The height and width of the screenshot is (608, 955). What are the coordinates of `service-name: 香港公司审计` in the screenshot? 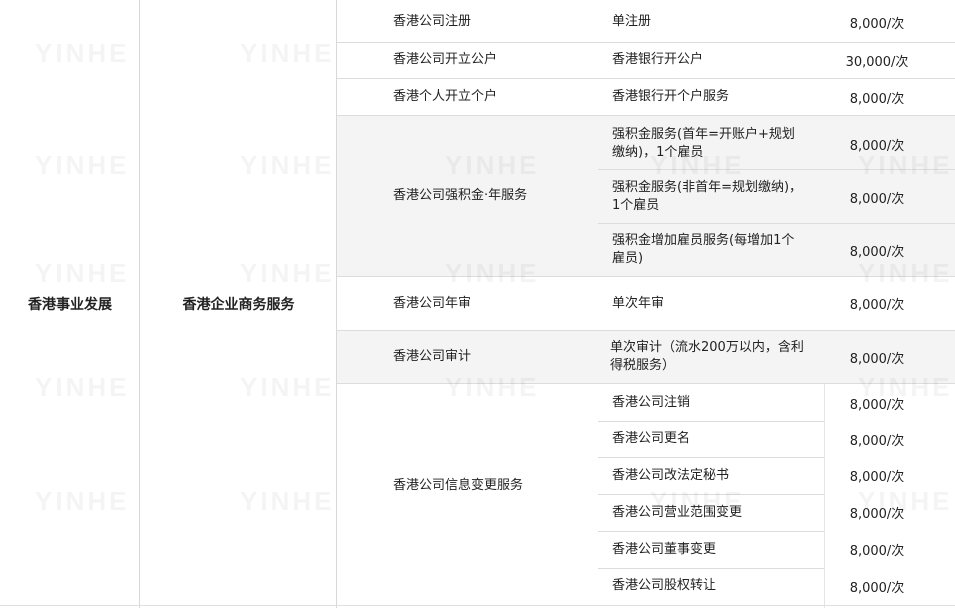 It's located at (432, 356).